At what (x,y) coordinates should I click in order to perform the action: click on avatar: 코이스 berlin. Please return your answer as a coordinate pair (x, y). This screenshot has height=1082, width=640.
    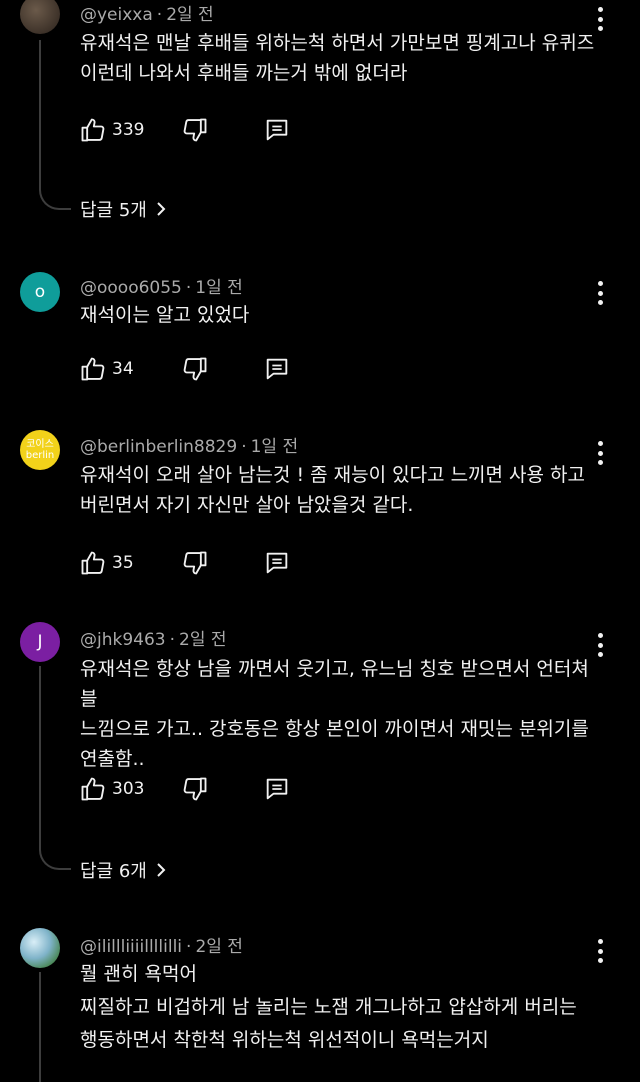
    Looking at the image, I should click on (40, 450).